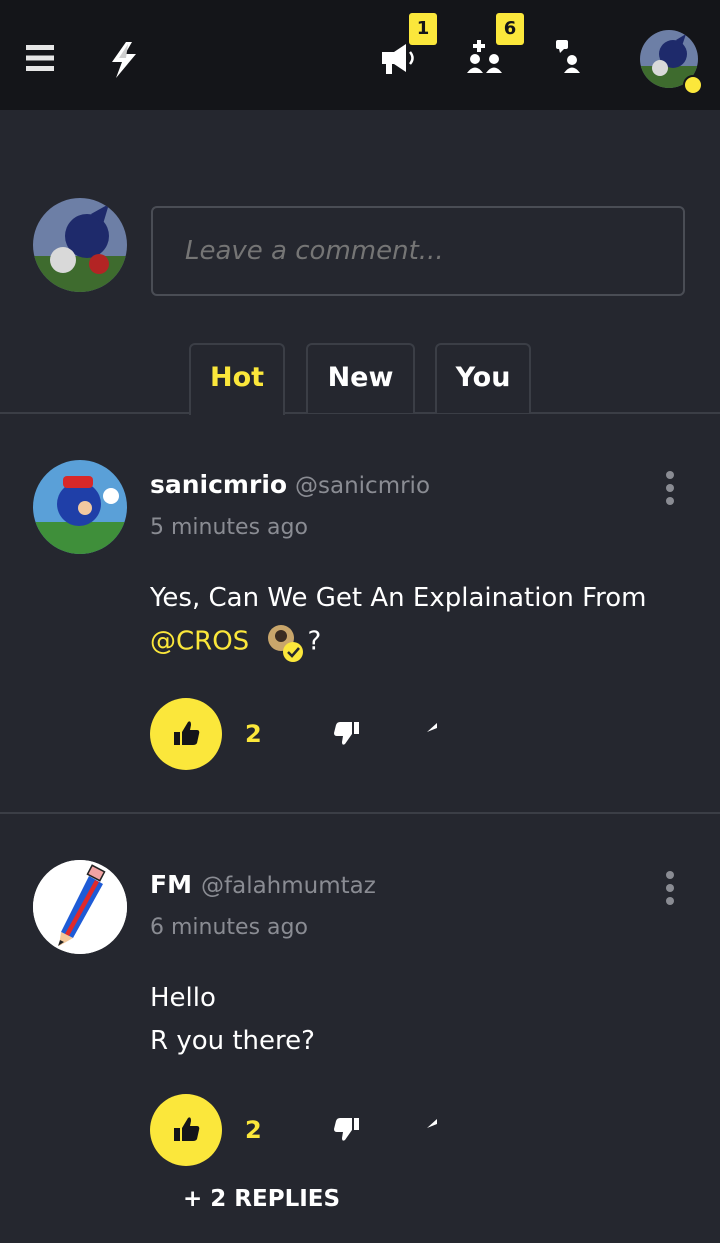  I want to click on comment-timestamp: 6 minutes ago, so click(229, 927).